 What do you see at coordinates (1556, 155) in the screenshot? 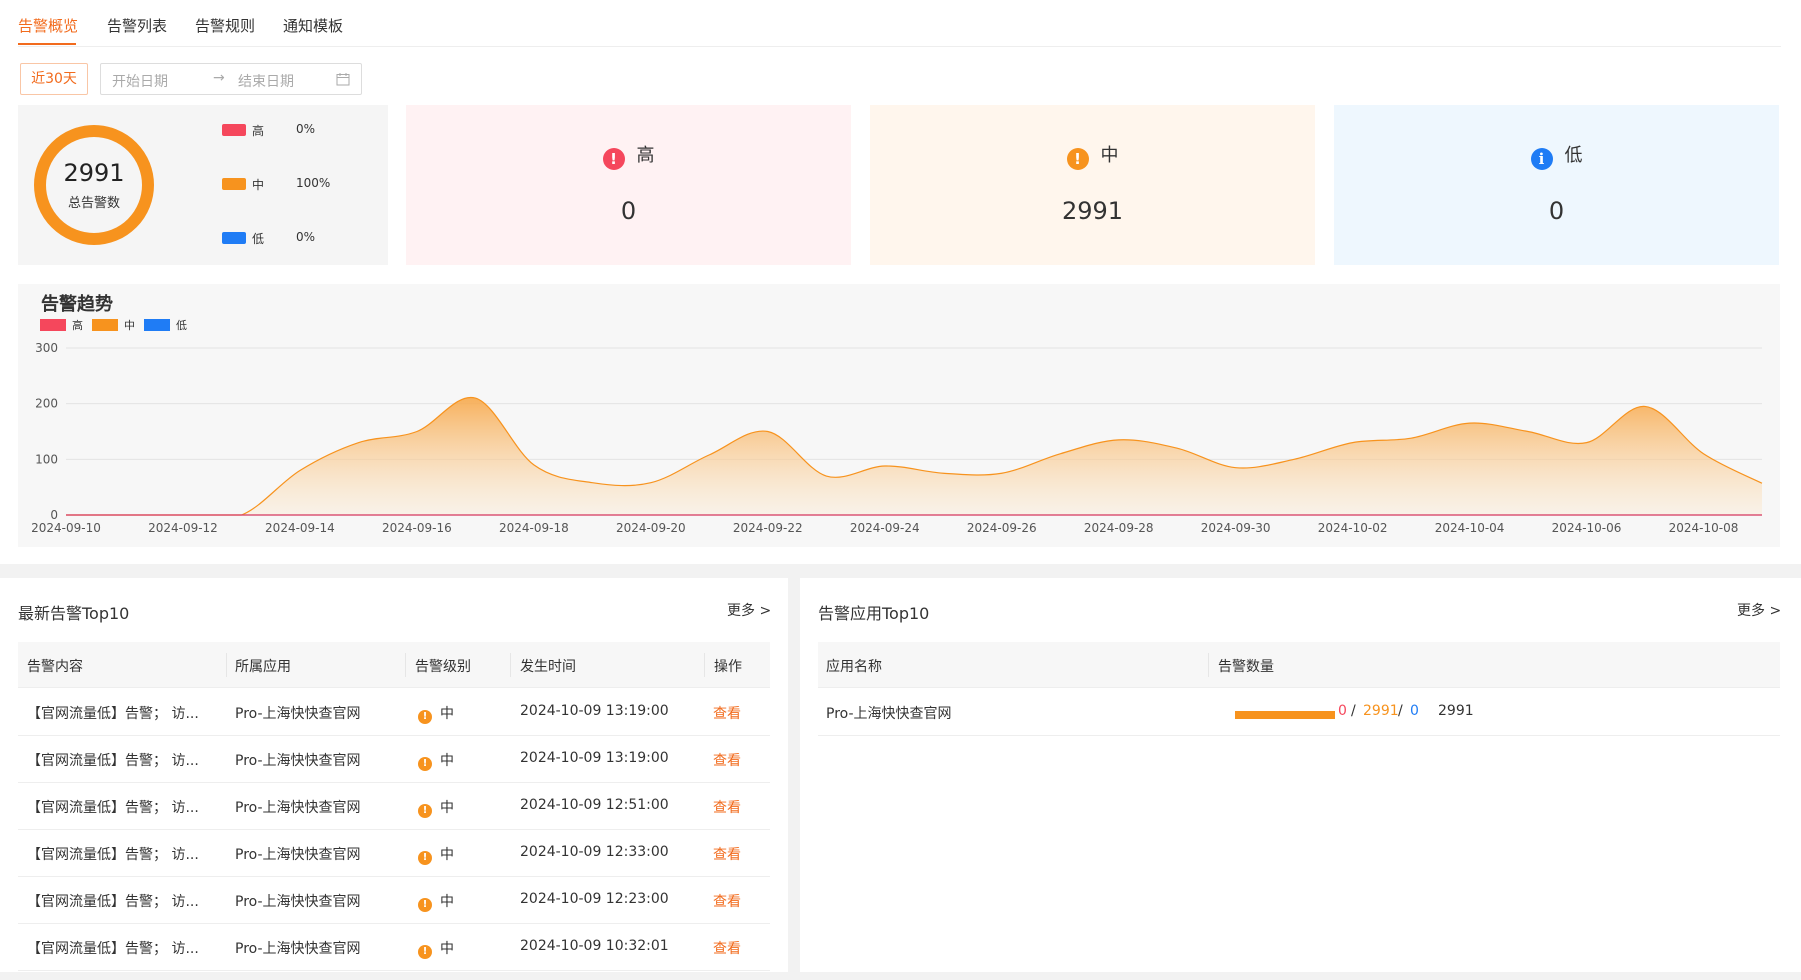
I see `level-card-low-title: i低` at bounding box center [1556, 155].